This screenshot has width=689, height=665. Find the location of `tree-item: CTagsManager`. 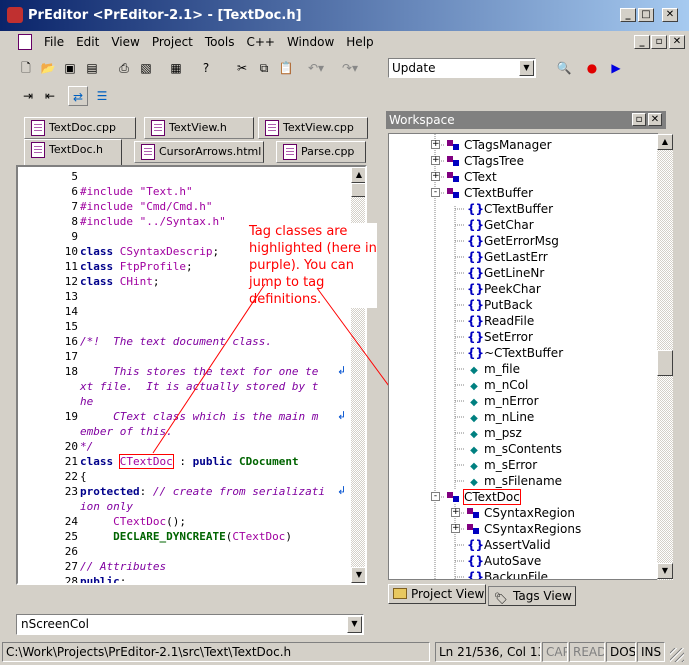

tree-item: CTagsManager is located at coordinates (499, 145).